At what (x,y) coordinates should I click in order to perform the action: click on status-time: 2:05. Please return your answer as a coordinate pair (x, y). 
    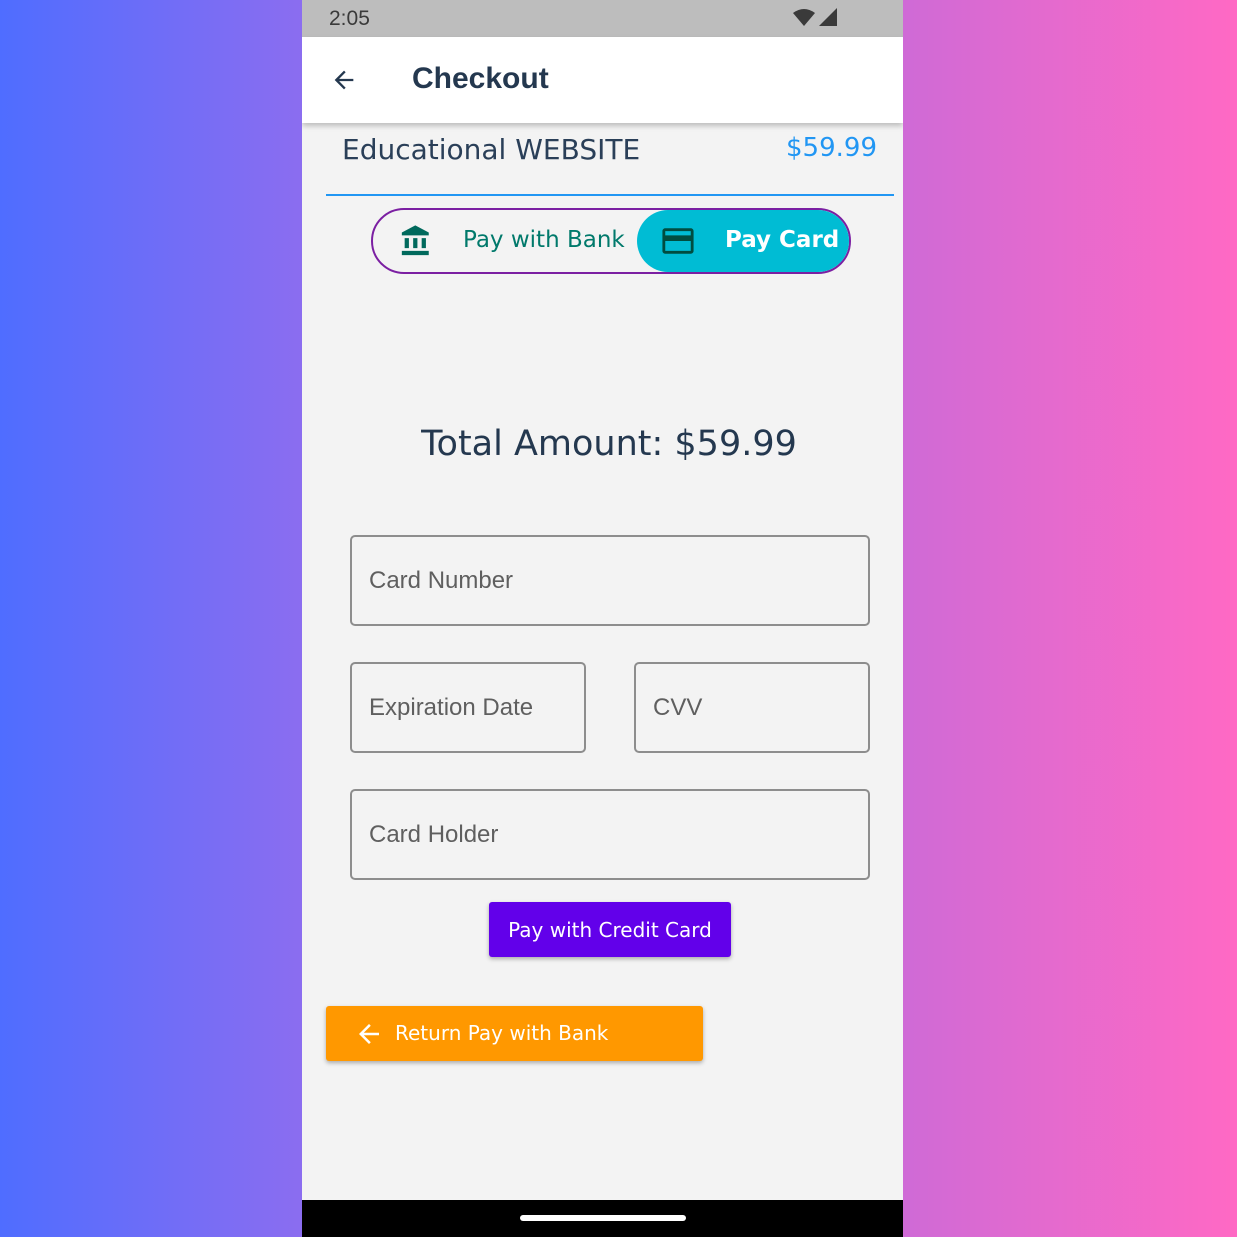
    Looking at the image, I should click on (349, 18).